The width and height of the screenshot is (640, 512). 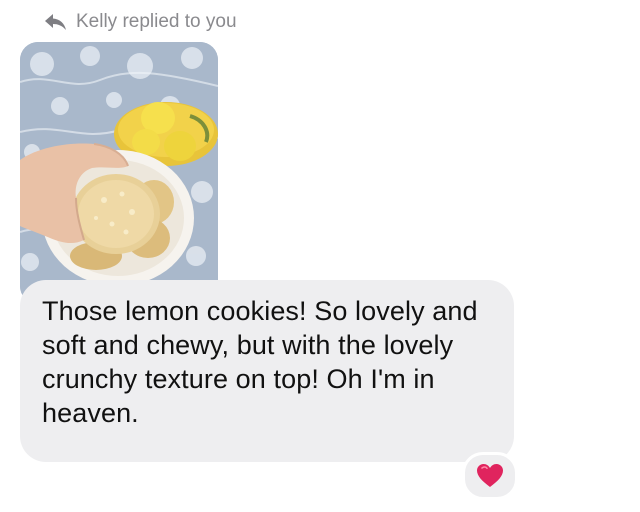 I want to click on reply-arrow-icon, so click(x=56, y=22).